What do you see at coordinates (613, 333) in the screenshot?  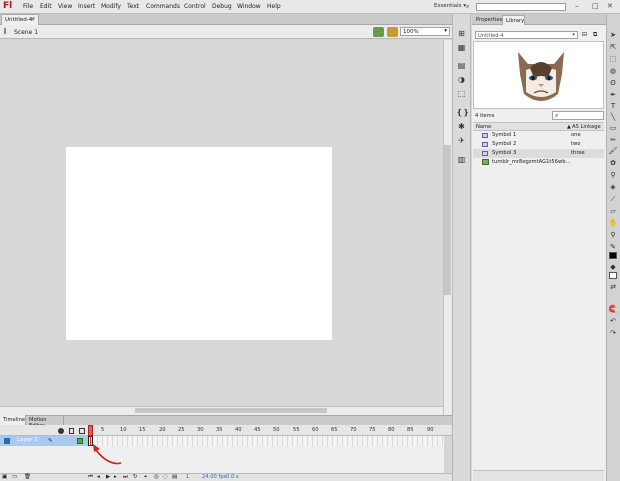 I see `straighten-icon: ↷` at bounding box center [613, 333].